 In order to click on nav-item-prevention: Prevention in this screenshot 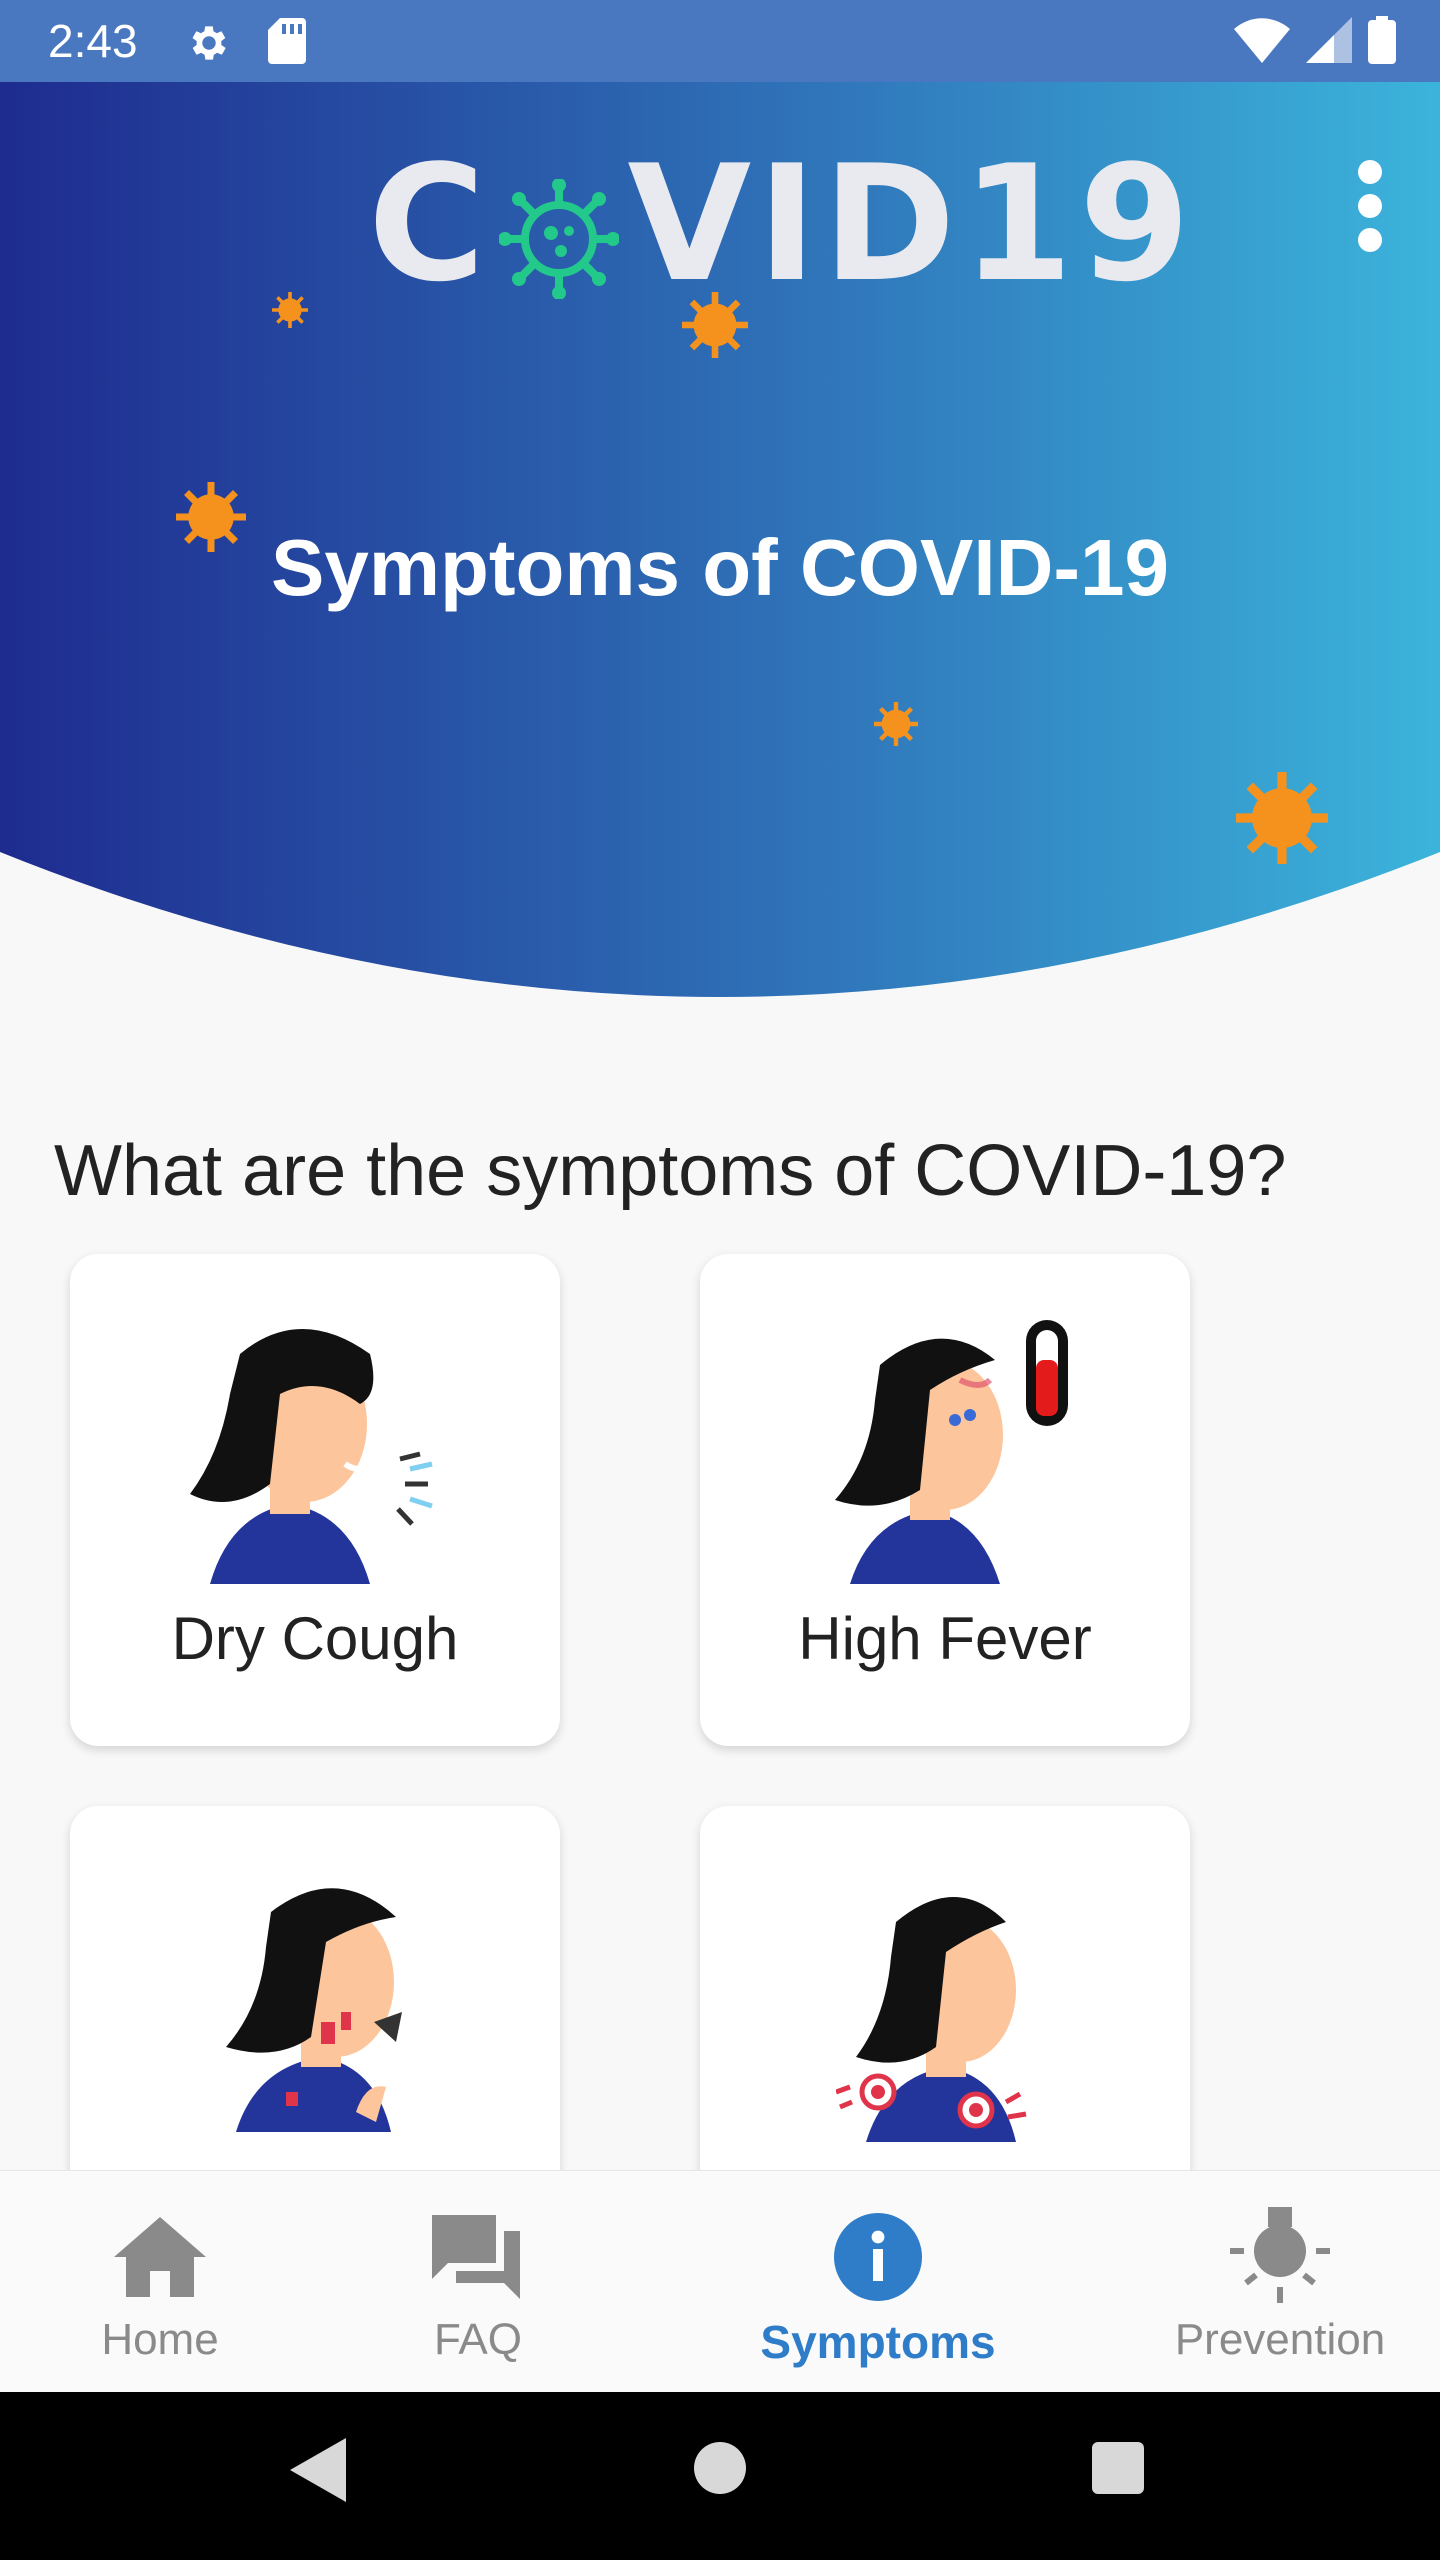, I will do `click(1280, 2282)`.